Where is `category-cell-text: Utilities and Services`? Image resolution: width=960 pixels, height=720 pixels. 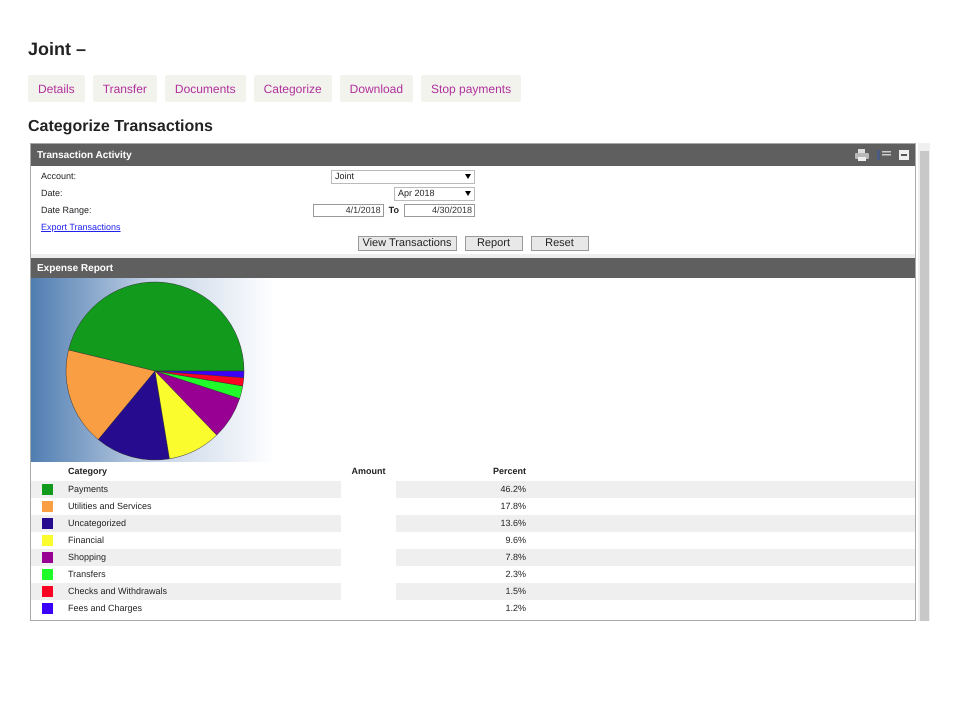
category-cell-text: Utilities and Services is located at coordinates (110, 506).